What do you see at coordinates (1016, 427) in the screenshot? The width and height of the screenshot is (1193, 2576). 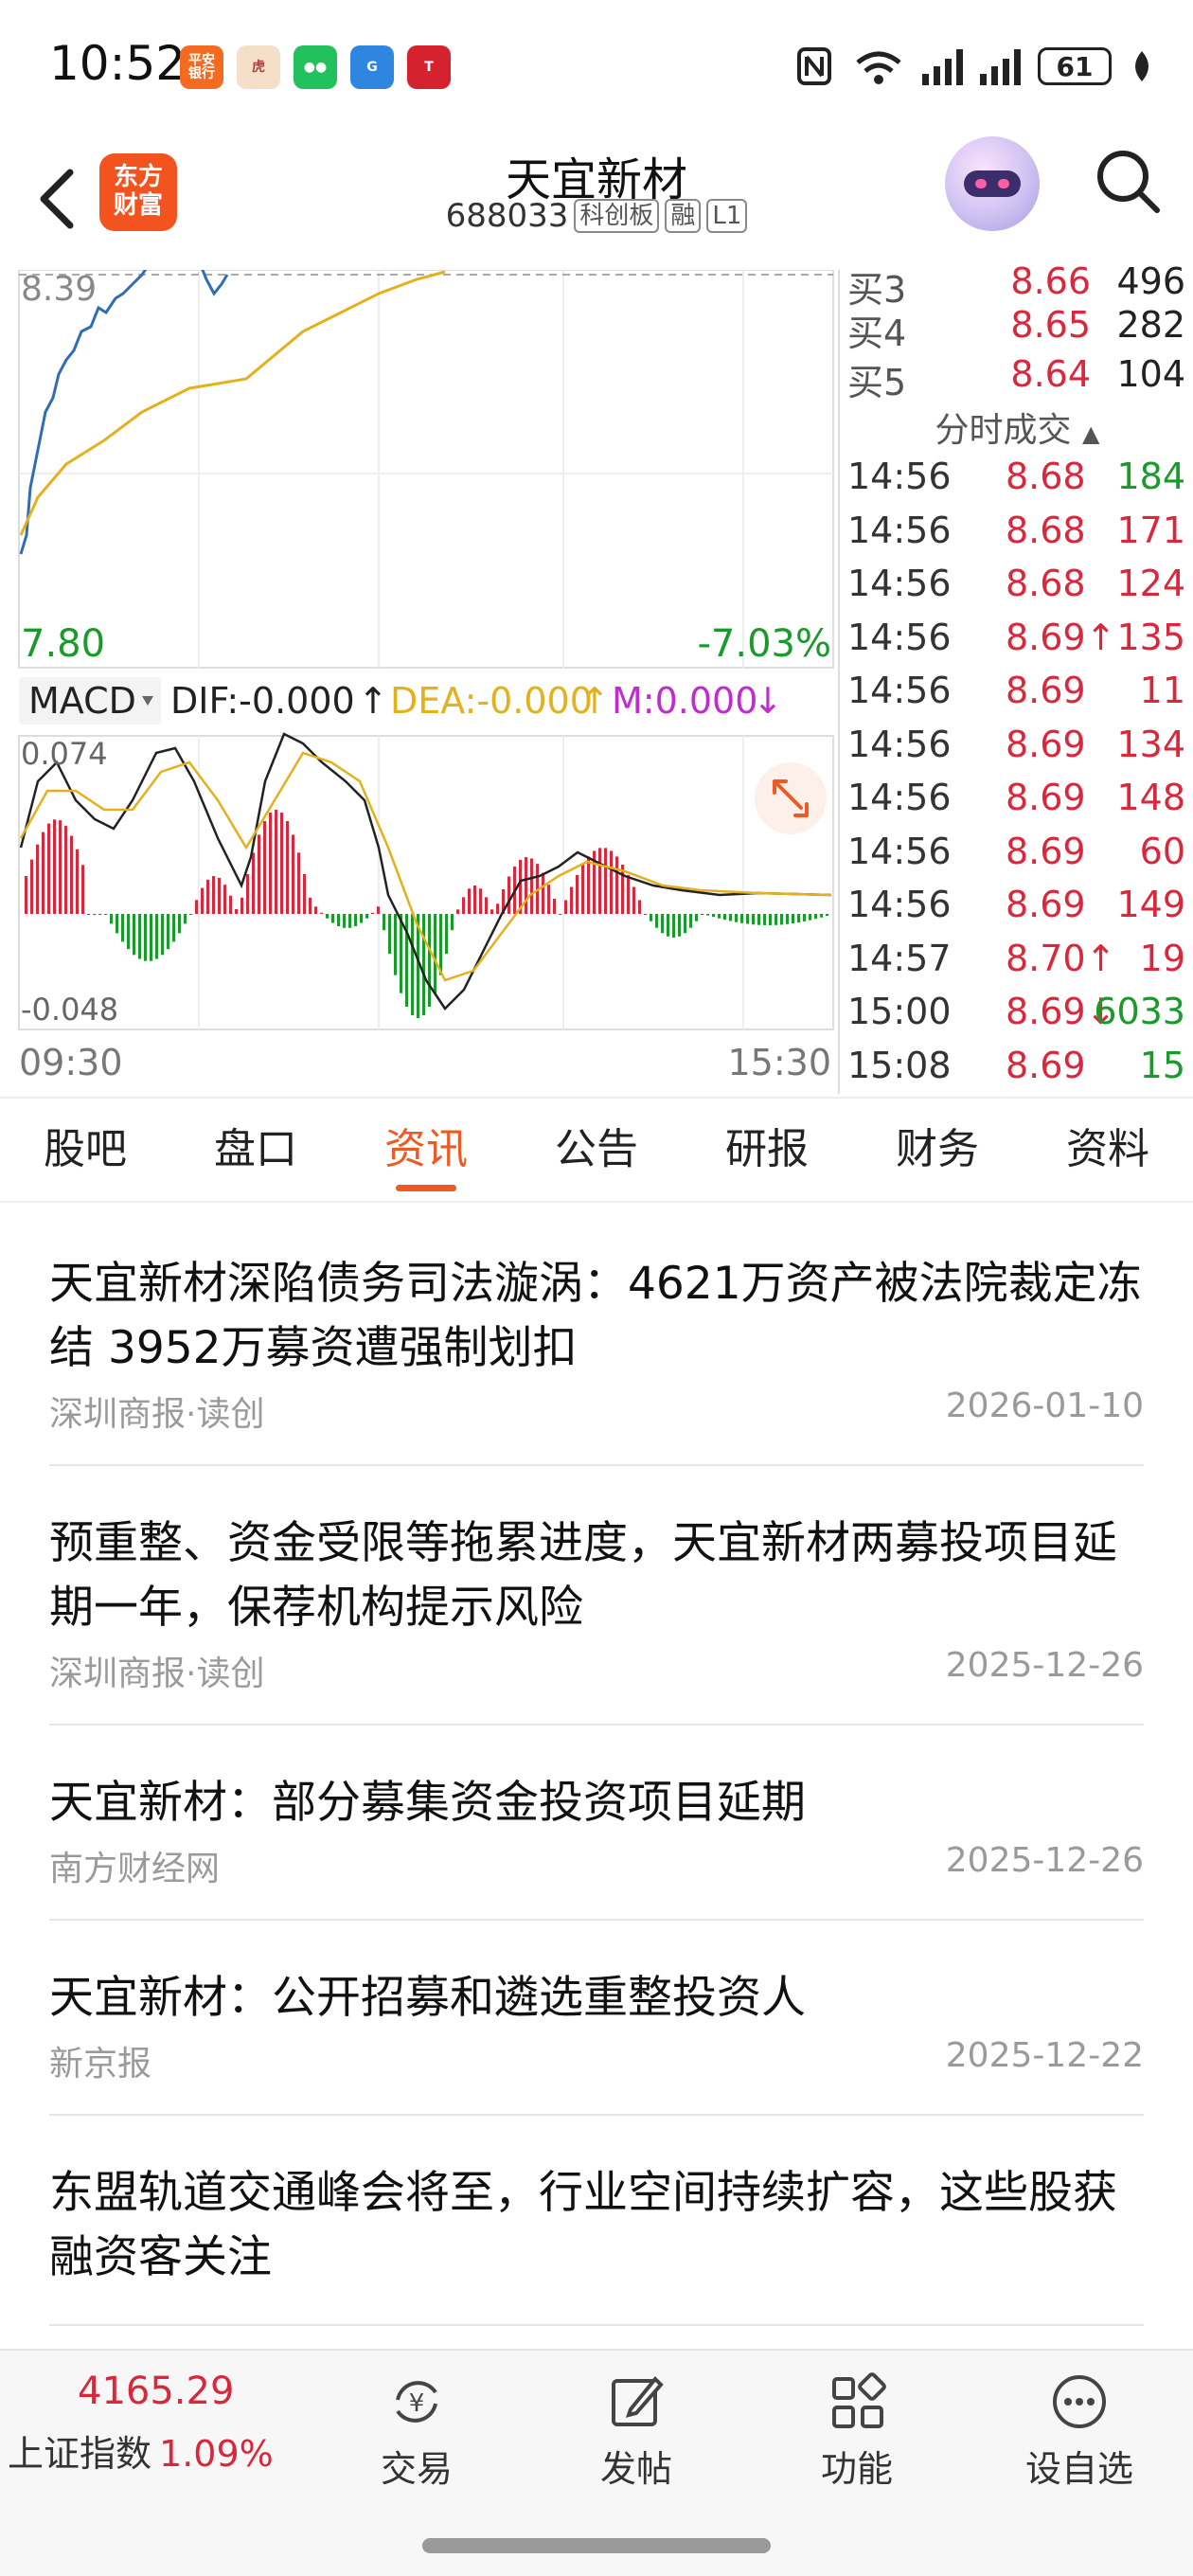 I see `ticks-header: 分时成交 ▲` at bounding box center [1016, 427].